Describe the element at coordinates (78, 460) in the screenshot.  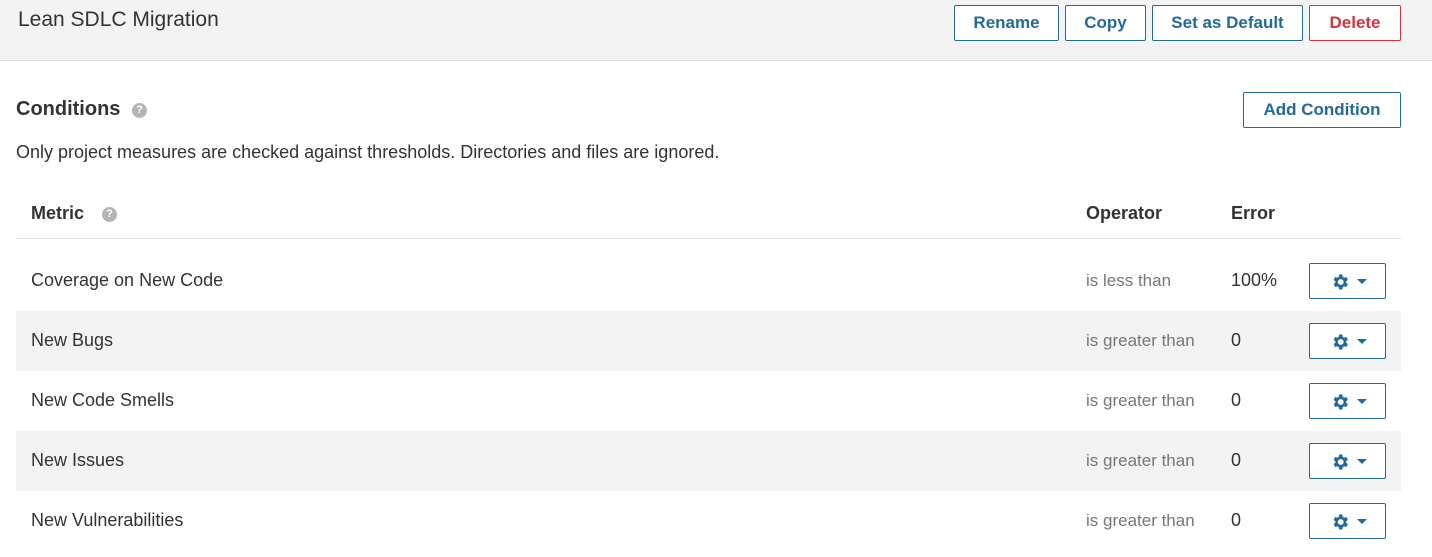
I see `metric-cell: New Issues` at that location.